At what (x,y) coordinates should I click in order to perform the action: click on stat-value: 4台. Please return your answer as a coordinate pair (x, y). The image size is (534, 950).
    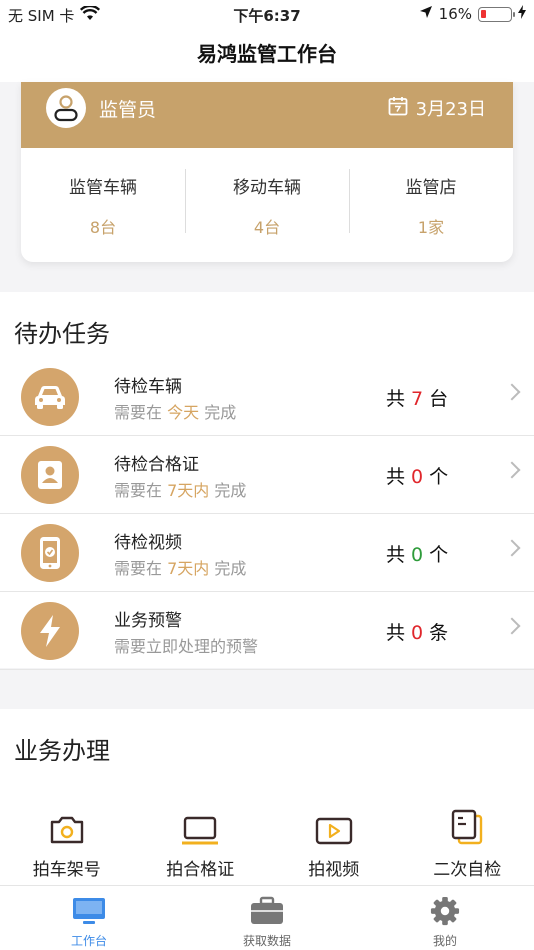
    Looking at the image, I should click on (267, 227).